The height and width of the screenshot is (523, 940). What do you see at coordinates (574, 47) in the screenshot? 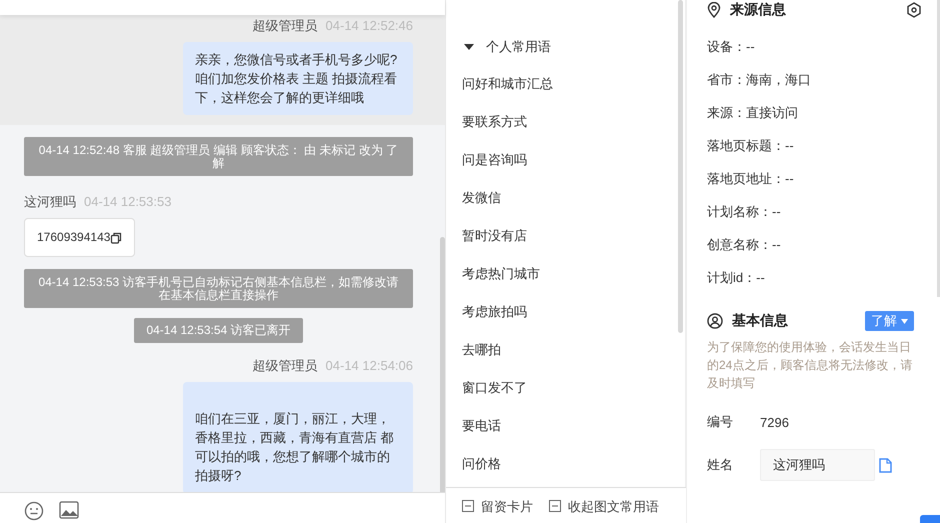
I see `phrase-group: 个人常用语` at bounding box center [574, 47].